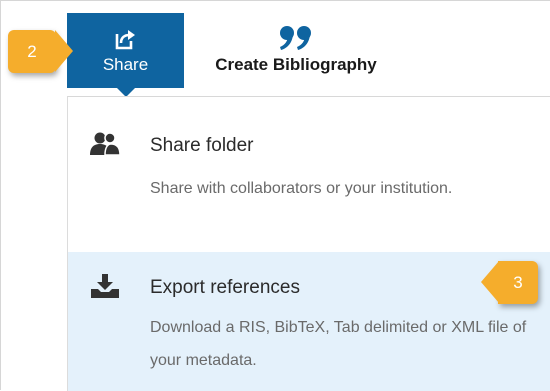 The width and height of the screenshot is (550, 391). What do you see at coordinates (202, 145) in the screenshot?
I see `share-folder-title: Share folder` at bounding box center [202, 145].